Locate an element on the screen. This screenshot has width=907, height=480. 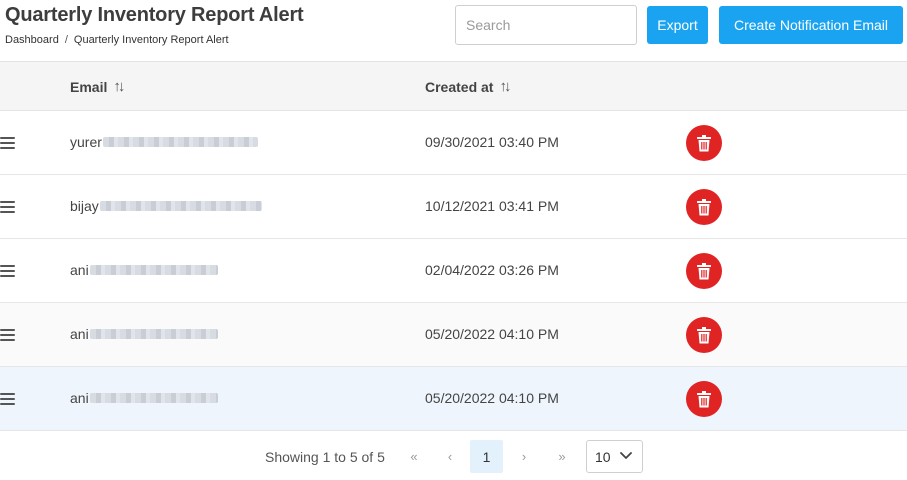
page-1-button: 1 is located at coordinates (486, 456).